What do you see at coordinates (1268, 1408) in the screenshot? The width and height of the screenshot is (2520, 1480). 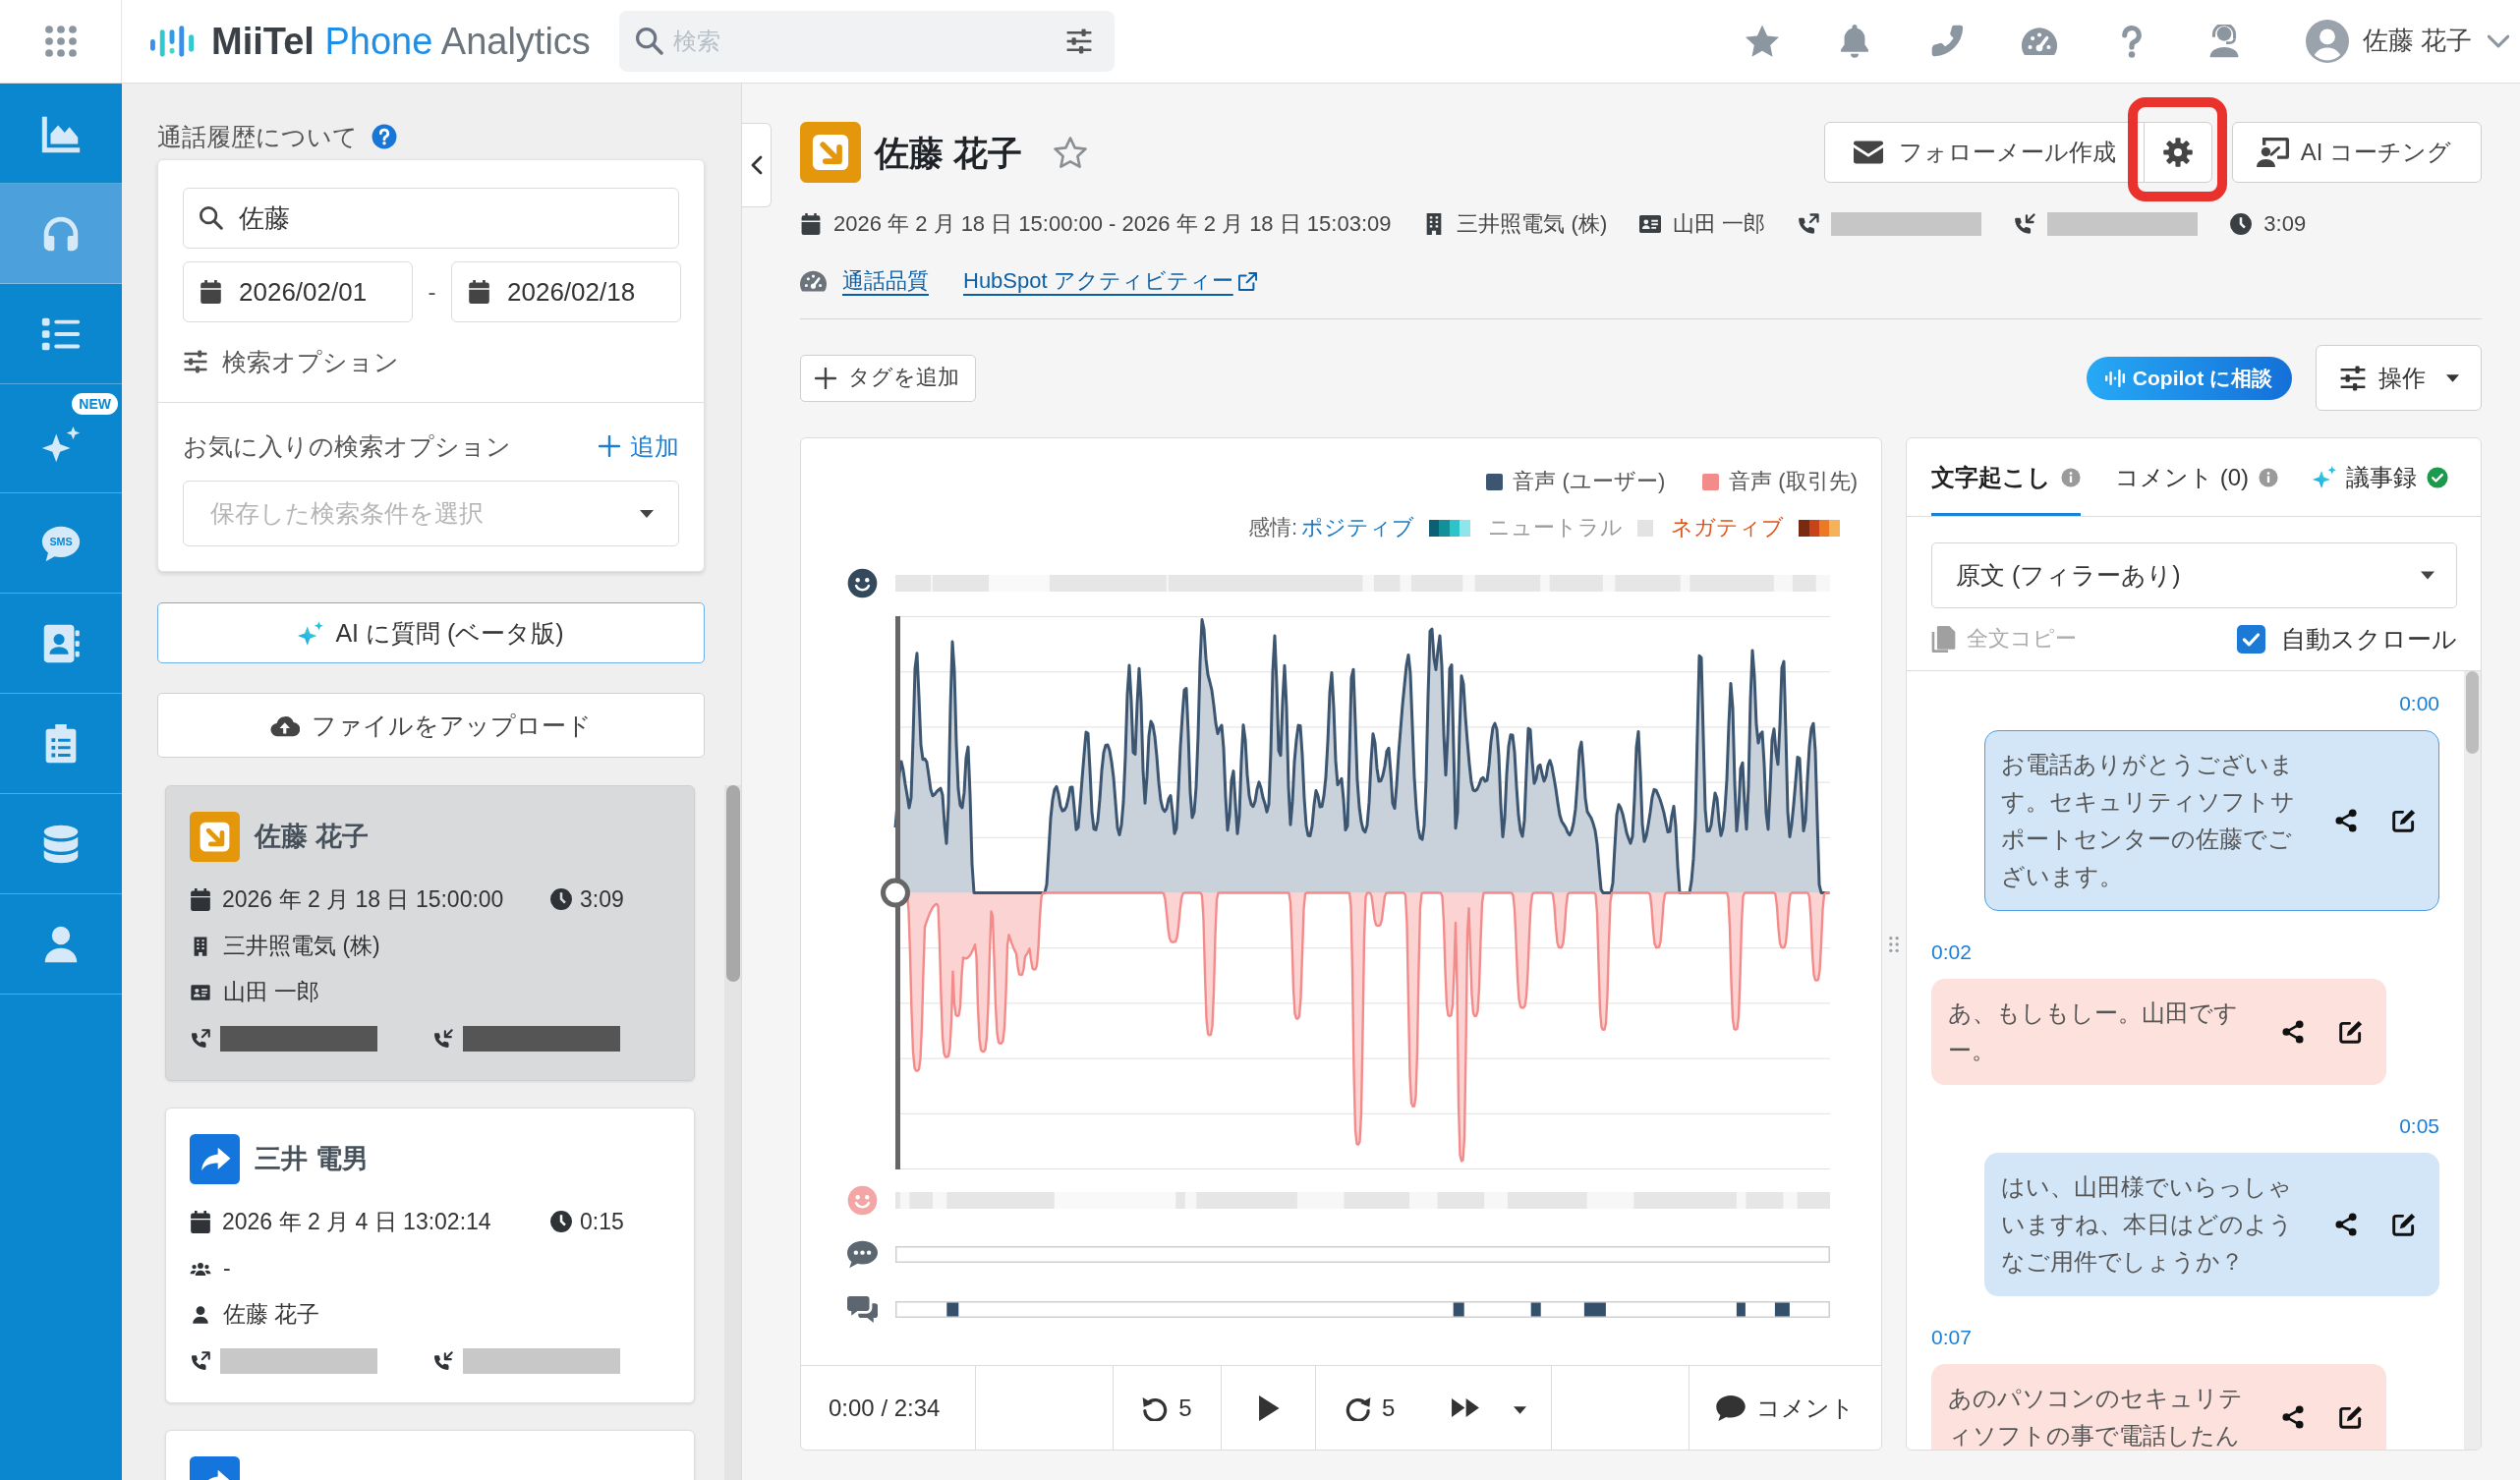 I see `play-button` at bounding box center [1268, 1408].